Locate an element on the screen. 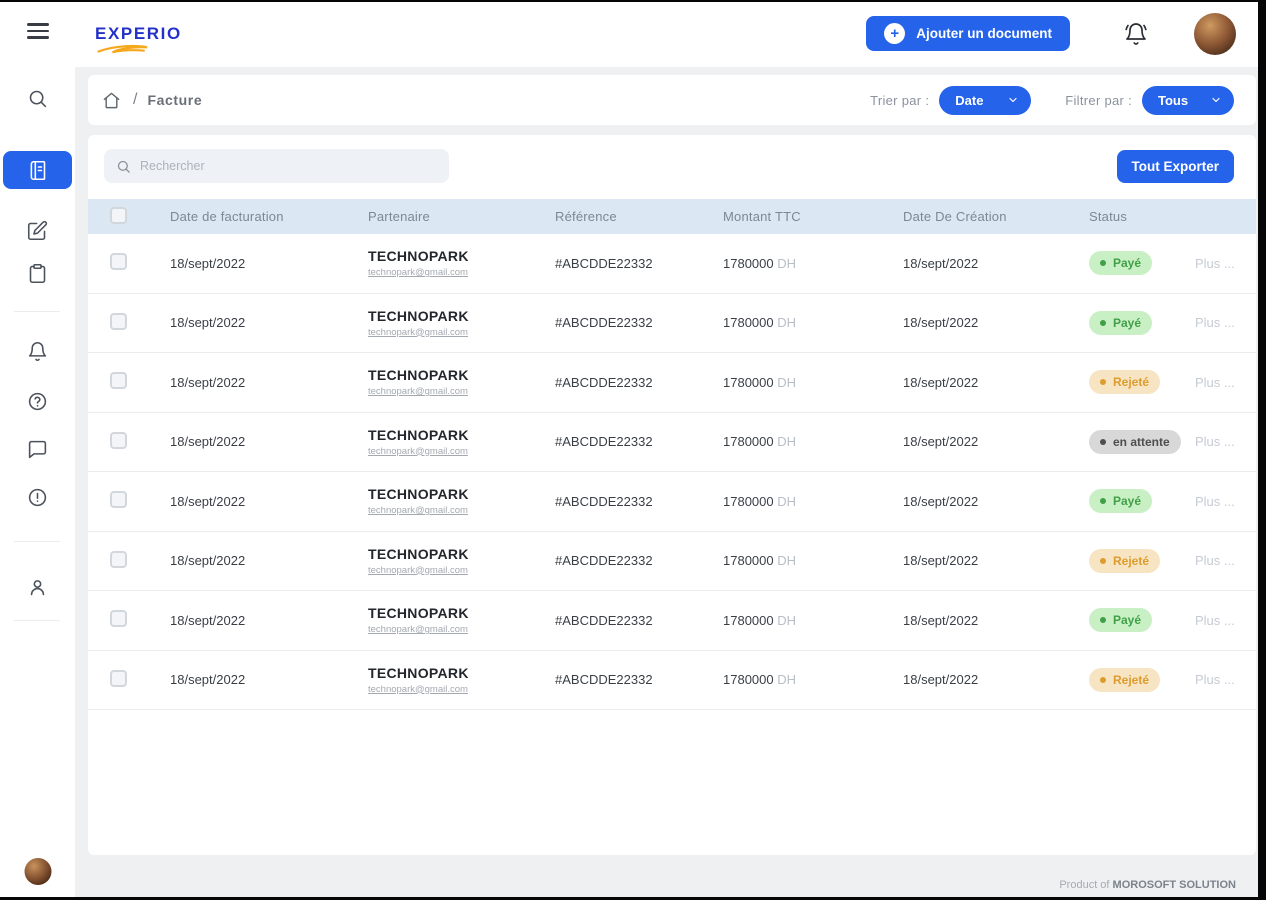  status-badge: Rejeté is located at coordinates (1125, 679).